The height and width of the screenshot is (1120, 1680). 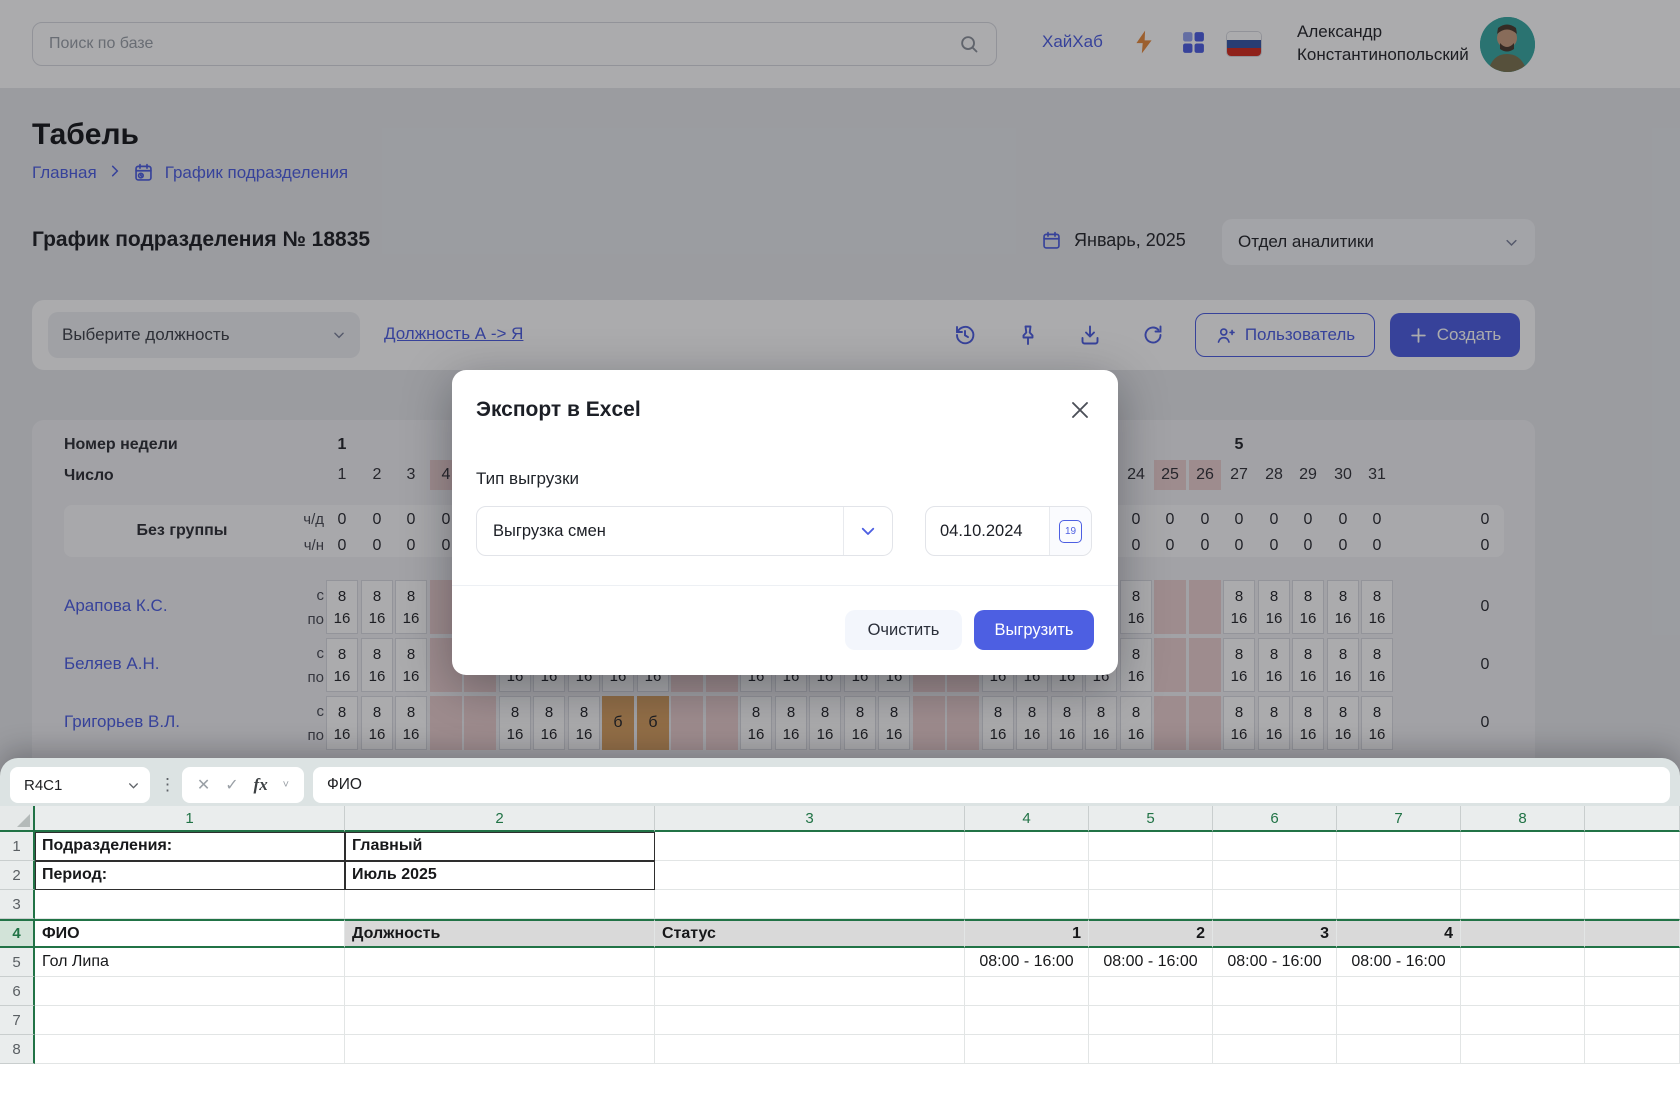 What do you see at coordinates (1027, 933) in the screenshot?
I see `spreadsheet-cell: 1` at bounding box center [1027, 933].